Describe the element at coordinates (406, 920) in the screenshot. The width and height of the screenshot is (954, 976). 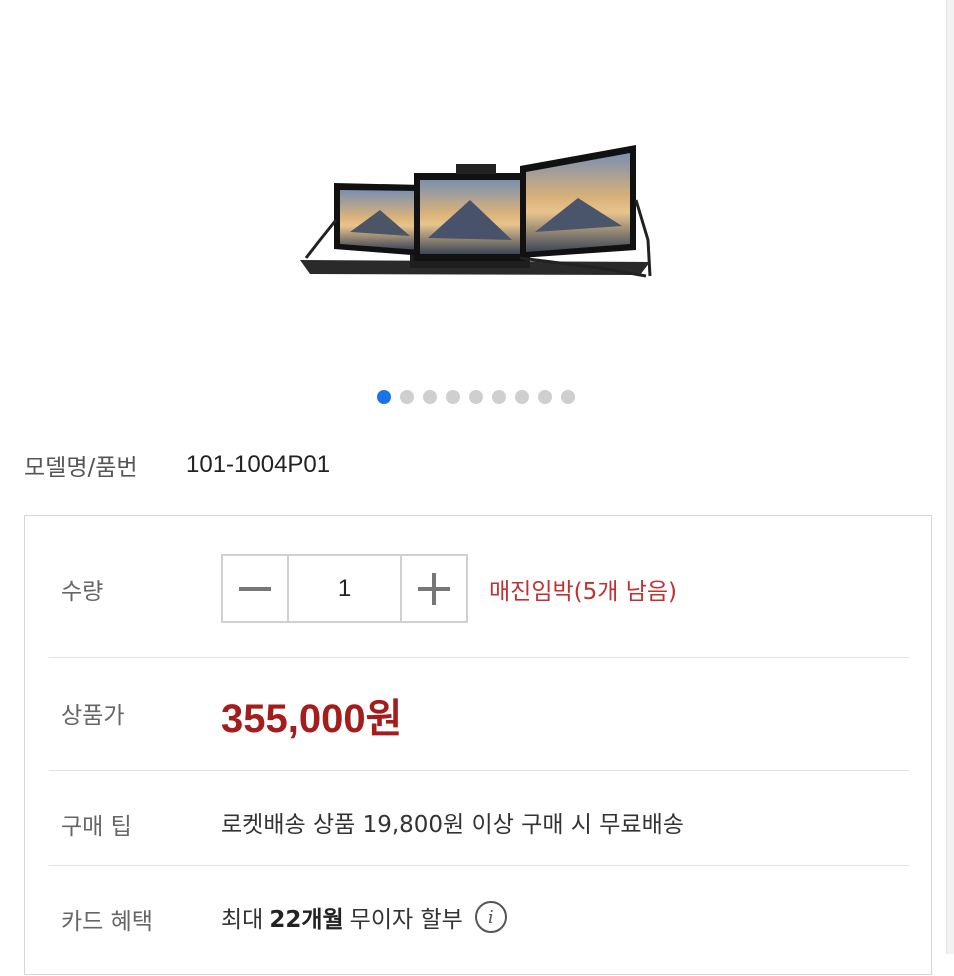
I see `card-benefit-suffix: 무이자 할부` at that location.